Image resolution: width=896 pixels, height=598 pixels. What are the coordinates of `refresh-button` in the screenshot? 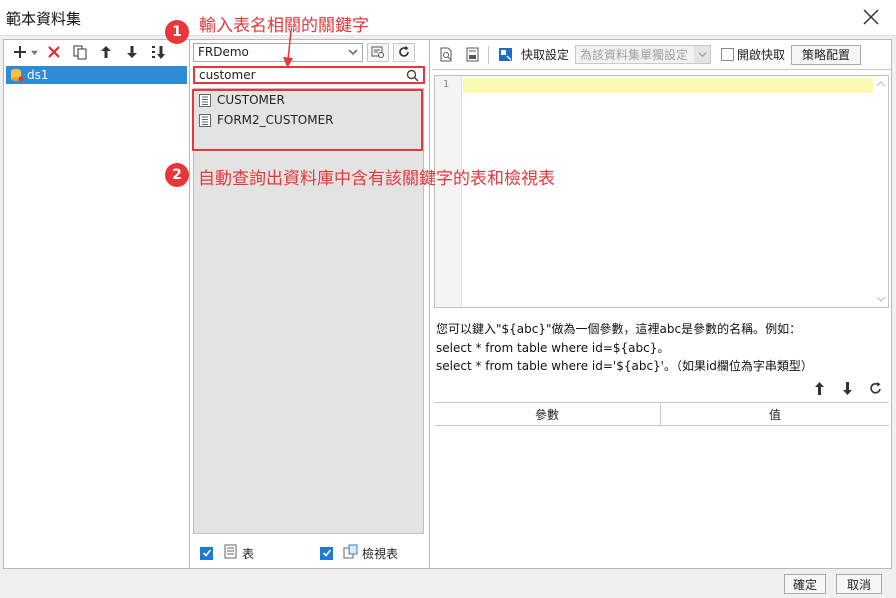 It's located at (404, 52).